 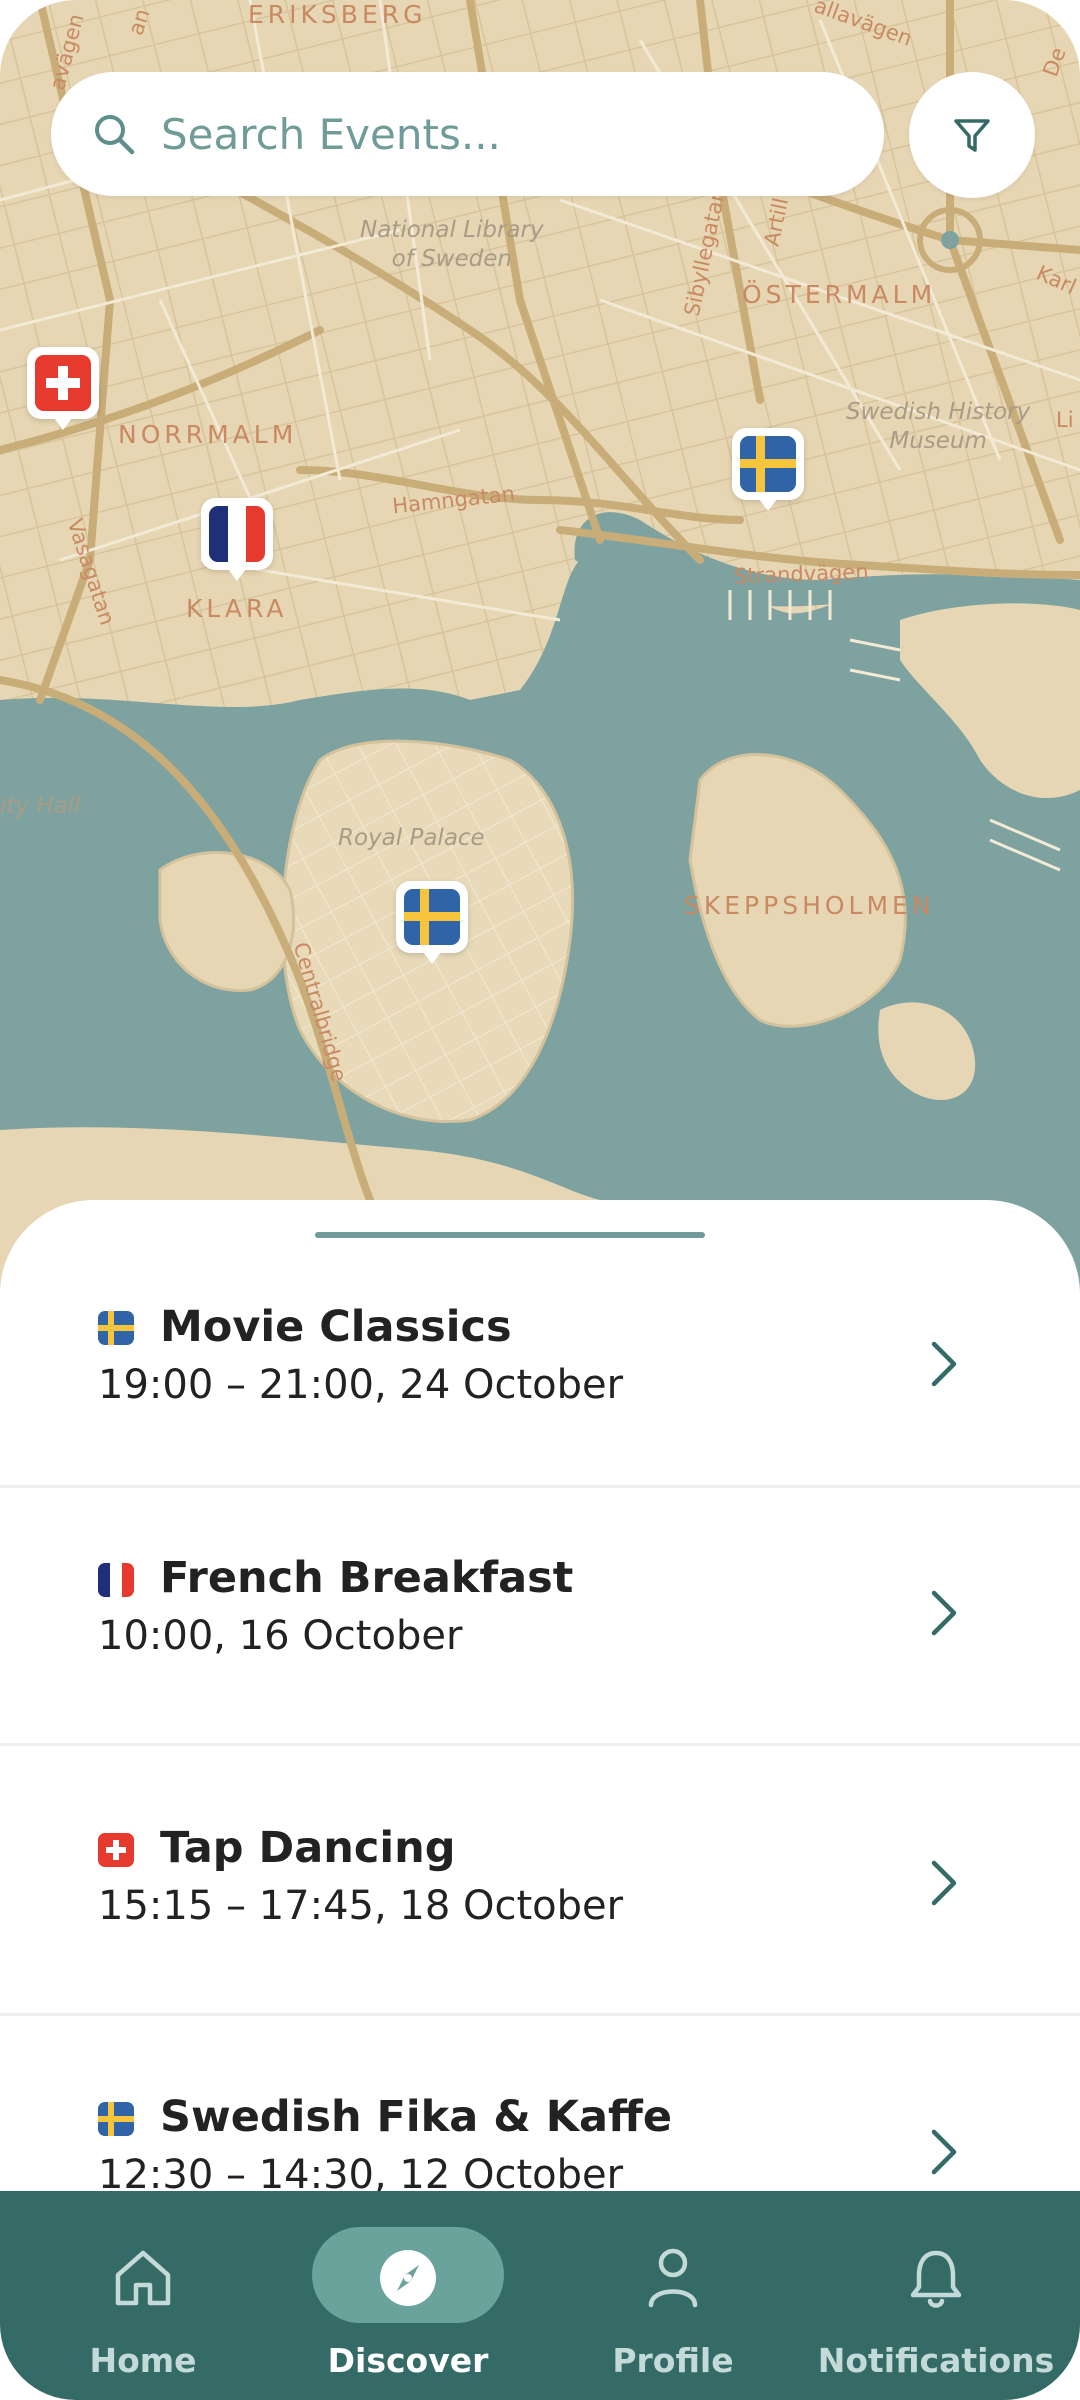 I want to click on event-row-movie-classics: Movie Classics 19:00 – 21:00, 24 October, so click(x=540, y=1374).